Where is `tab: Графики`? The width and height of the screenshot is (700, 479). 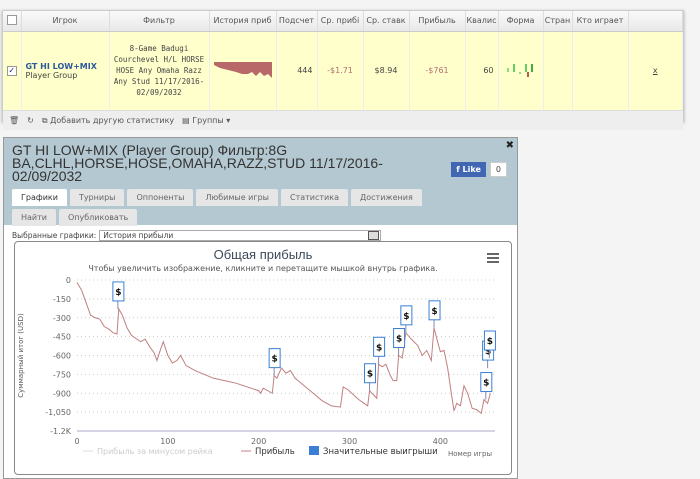 tab: Графики is located at coordinates (39, 197).